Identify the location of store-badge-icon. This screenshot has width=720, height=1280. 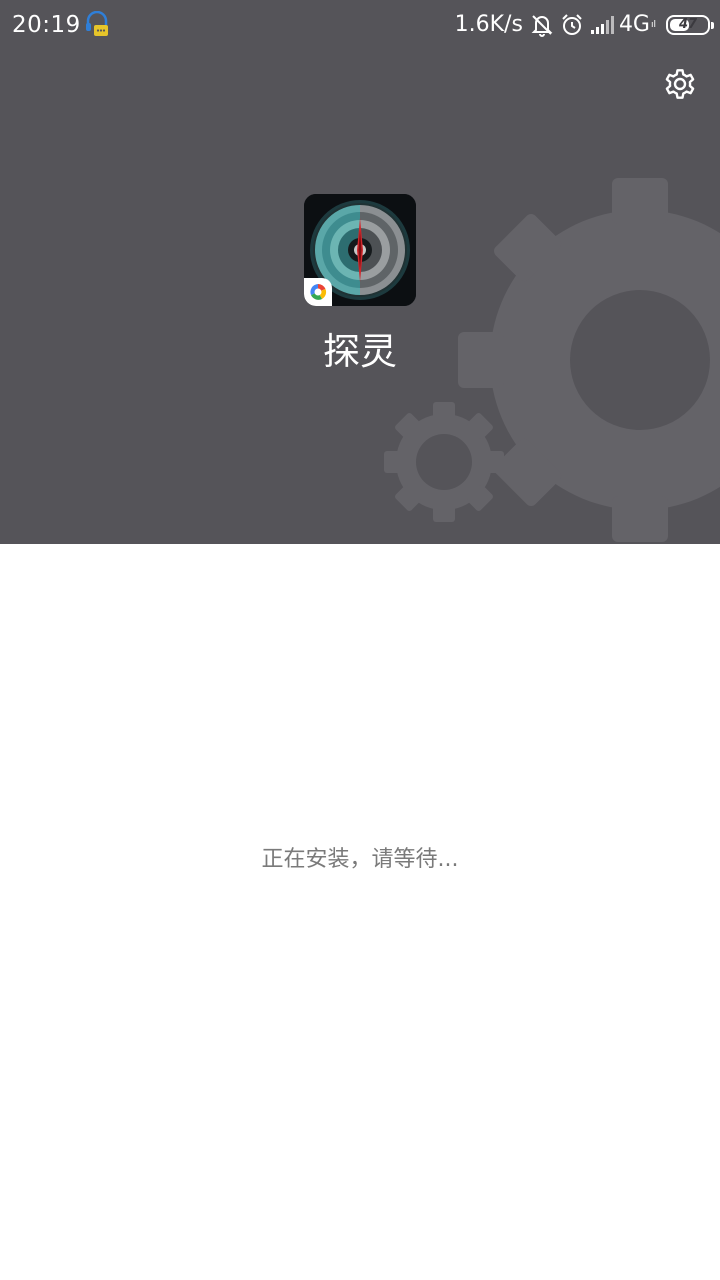
(318, 292).